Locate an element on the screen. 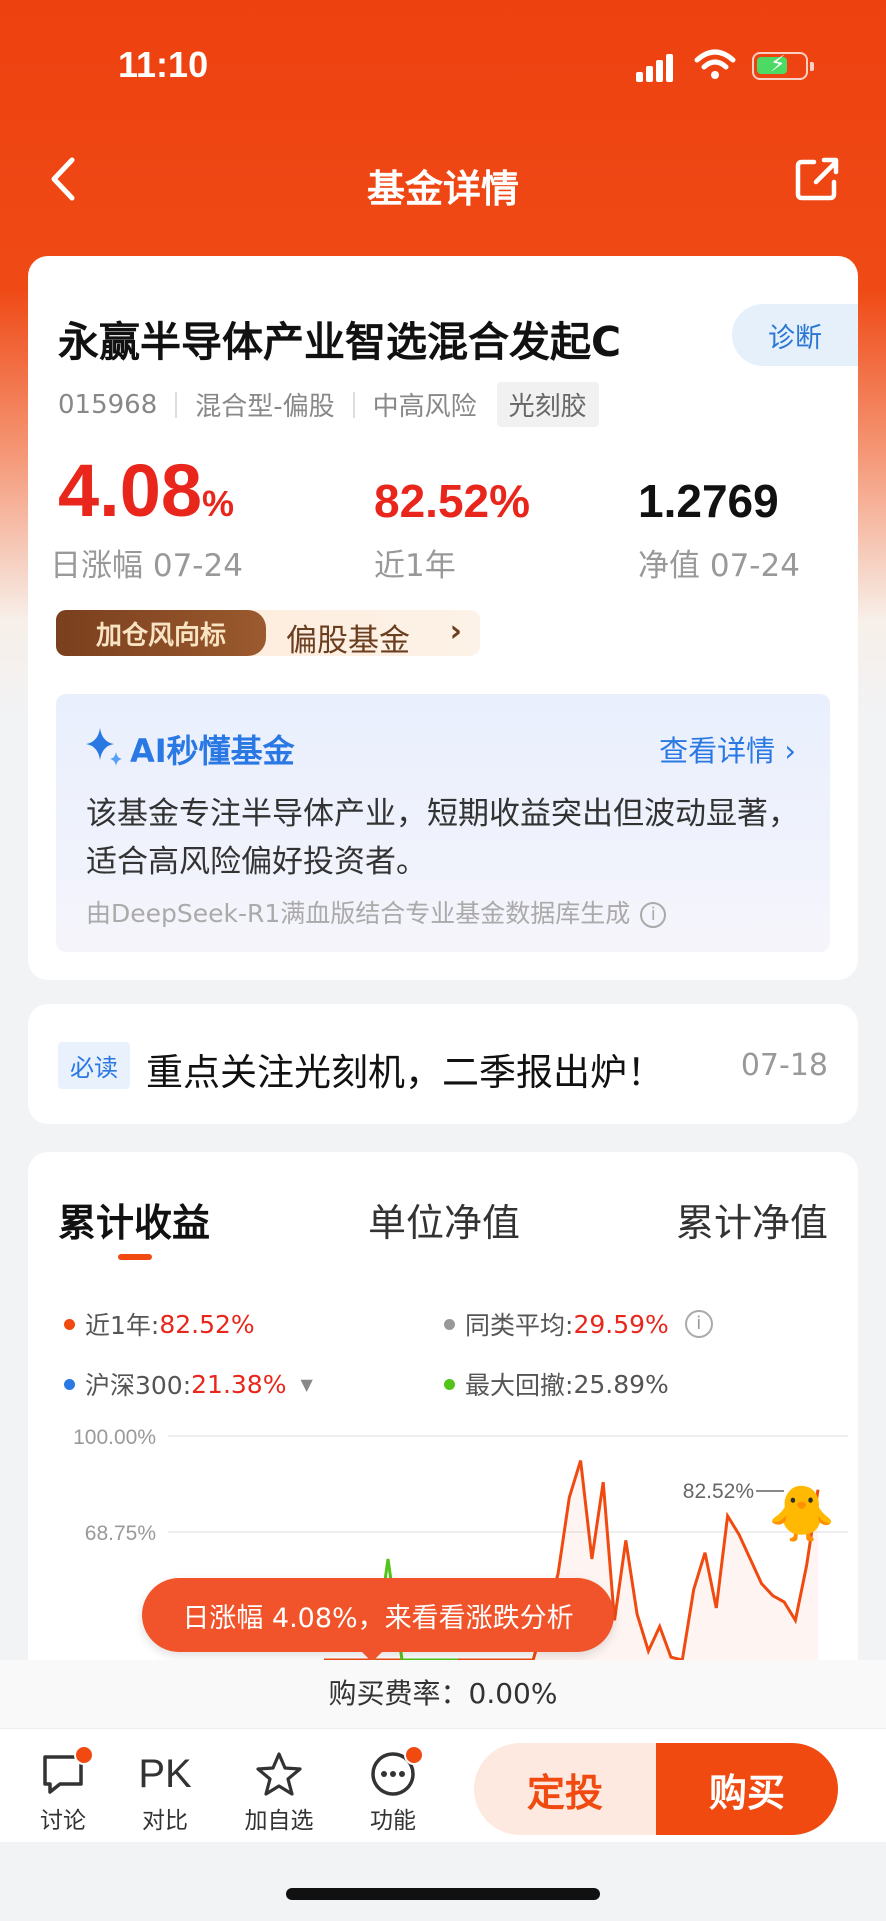 This screenshot has width=886, height=1921. promo-text: 偏股基金 is located at coordinates (348, 641).